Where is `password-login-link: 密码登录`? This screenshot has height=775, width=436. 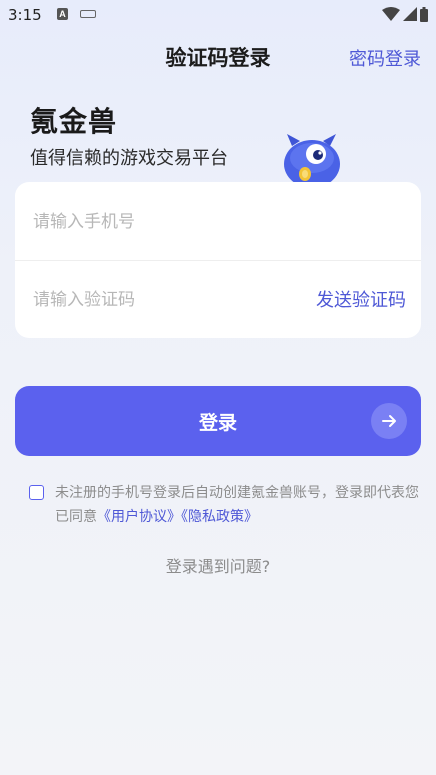
password-login-link: 密码登录 is located at coordinates (385, 58).